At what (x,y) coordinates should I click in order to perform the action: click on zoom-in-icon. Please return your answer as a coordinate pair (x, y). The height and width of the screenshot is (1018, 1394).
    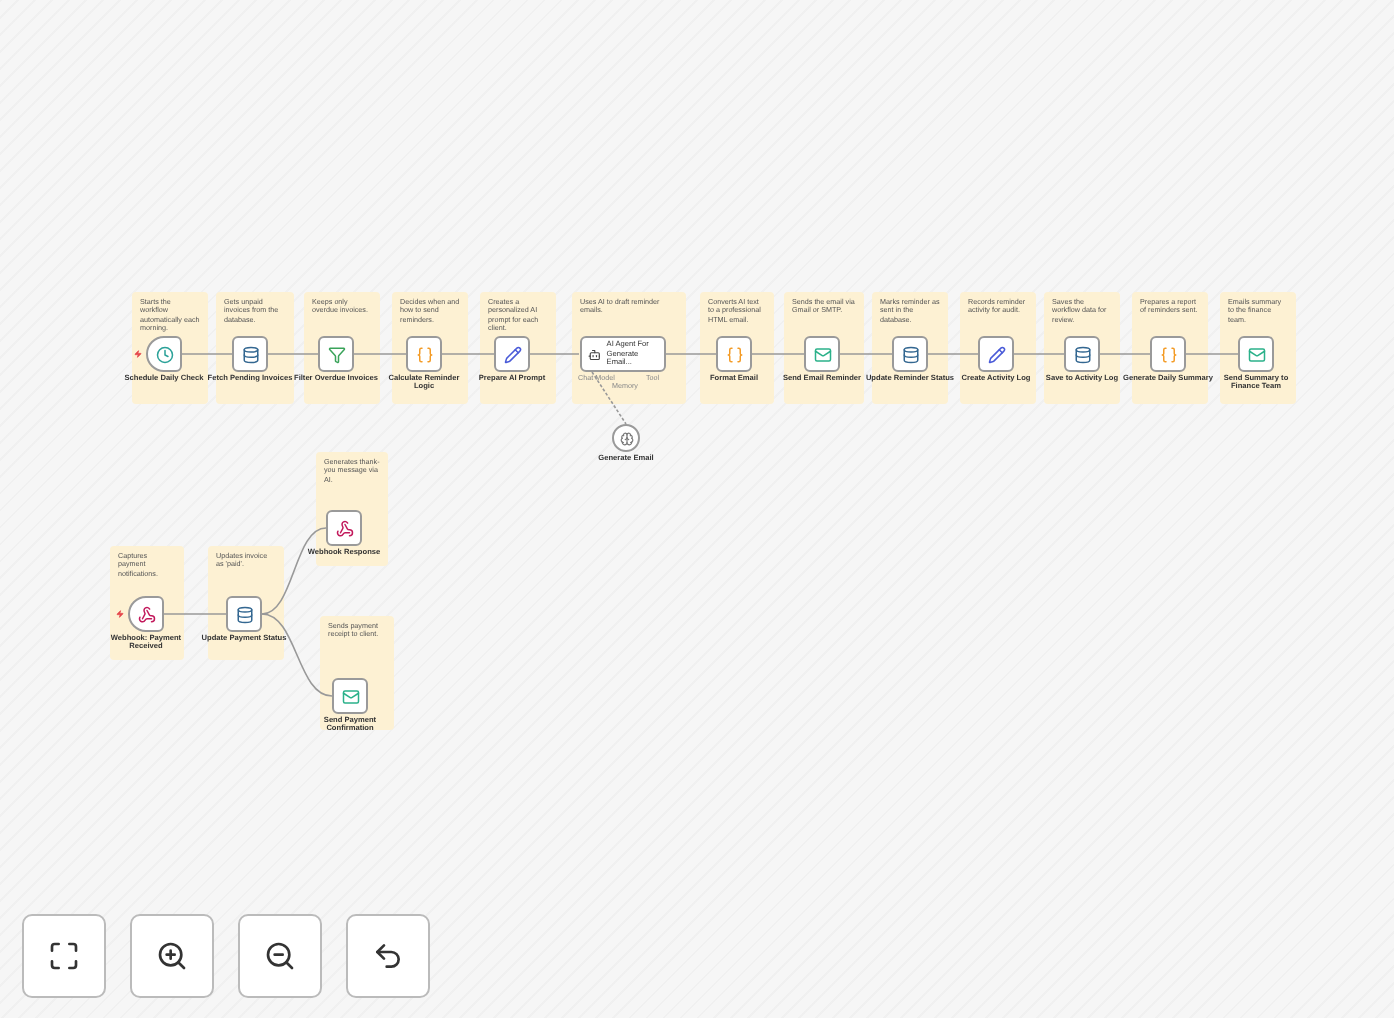
    Looking at the image, I should click on (172, 956).